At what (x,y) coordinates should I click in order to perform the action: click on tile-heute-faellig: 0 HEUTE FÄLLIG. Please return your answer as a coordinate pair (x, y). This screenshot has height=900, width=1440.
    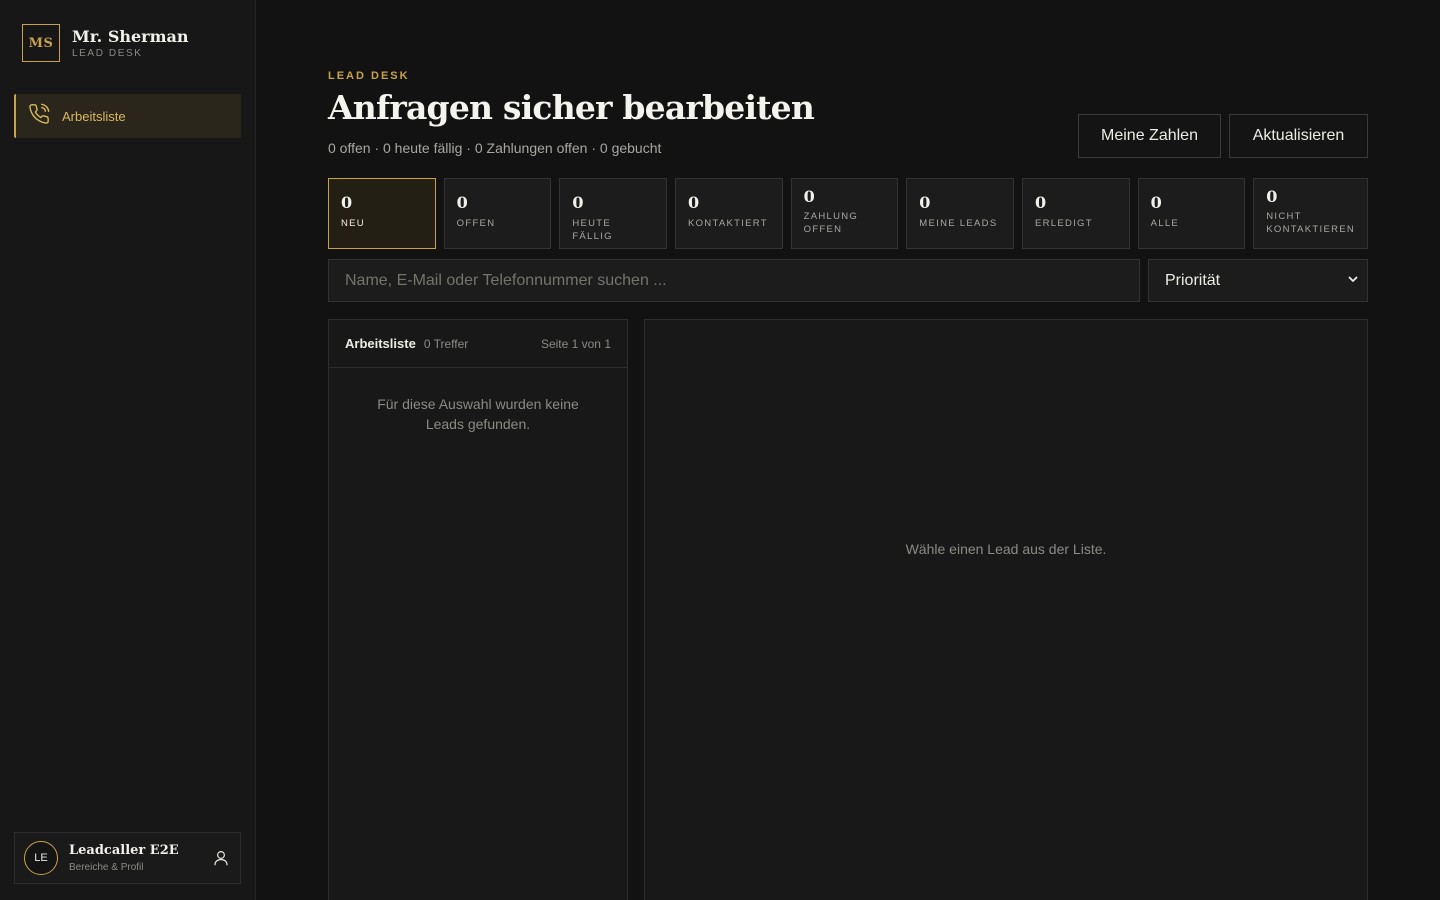
    Looking at the image, I should click on (613, 213).